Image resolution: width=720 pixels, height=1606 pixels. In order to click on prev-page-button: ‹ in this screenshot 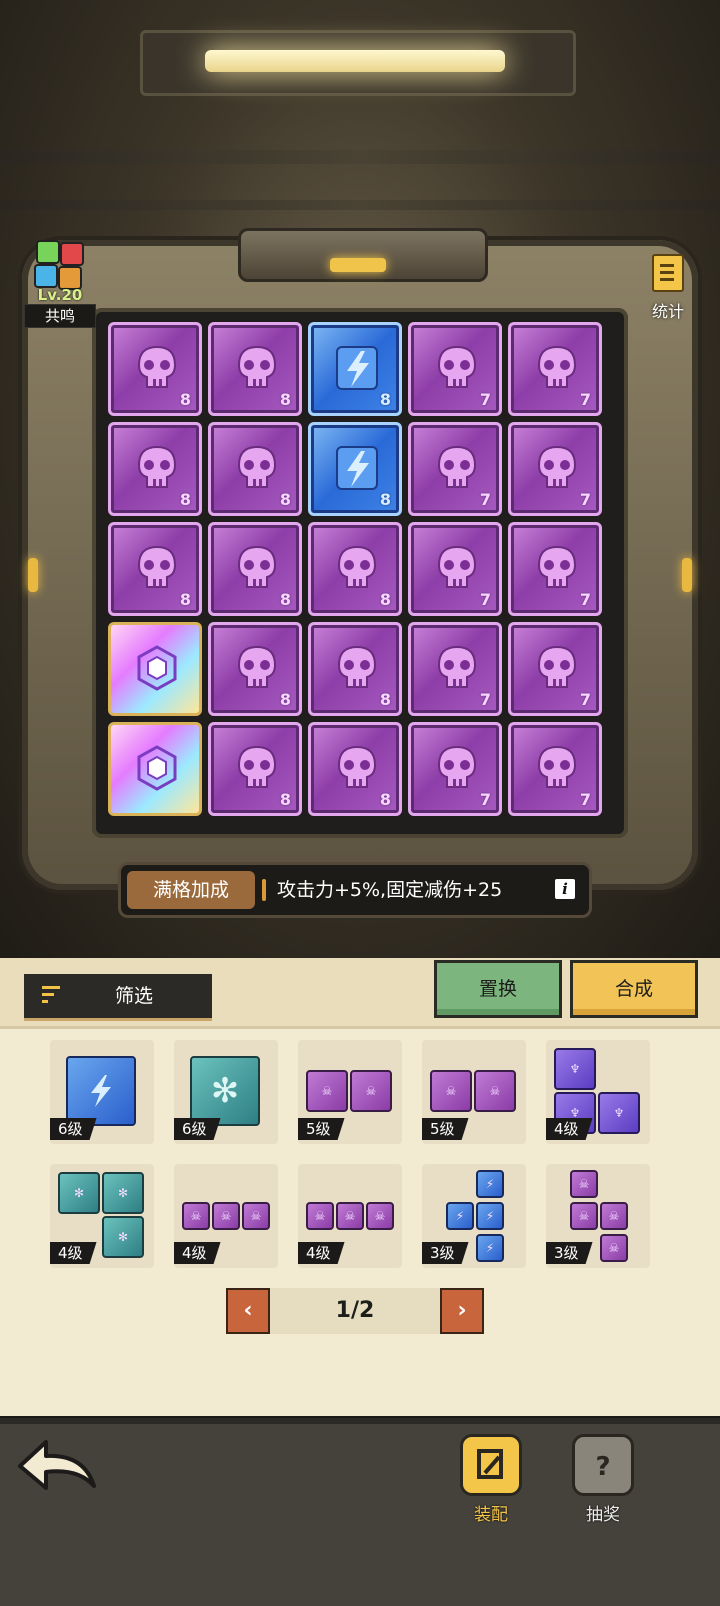, I will do `click(248, 1311)`.